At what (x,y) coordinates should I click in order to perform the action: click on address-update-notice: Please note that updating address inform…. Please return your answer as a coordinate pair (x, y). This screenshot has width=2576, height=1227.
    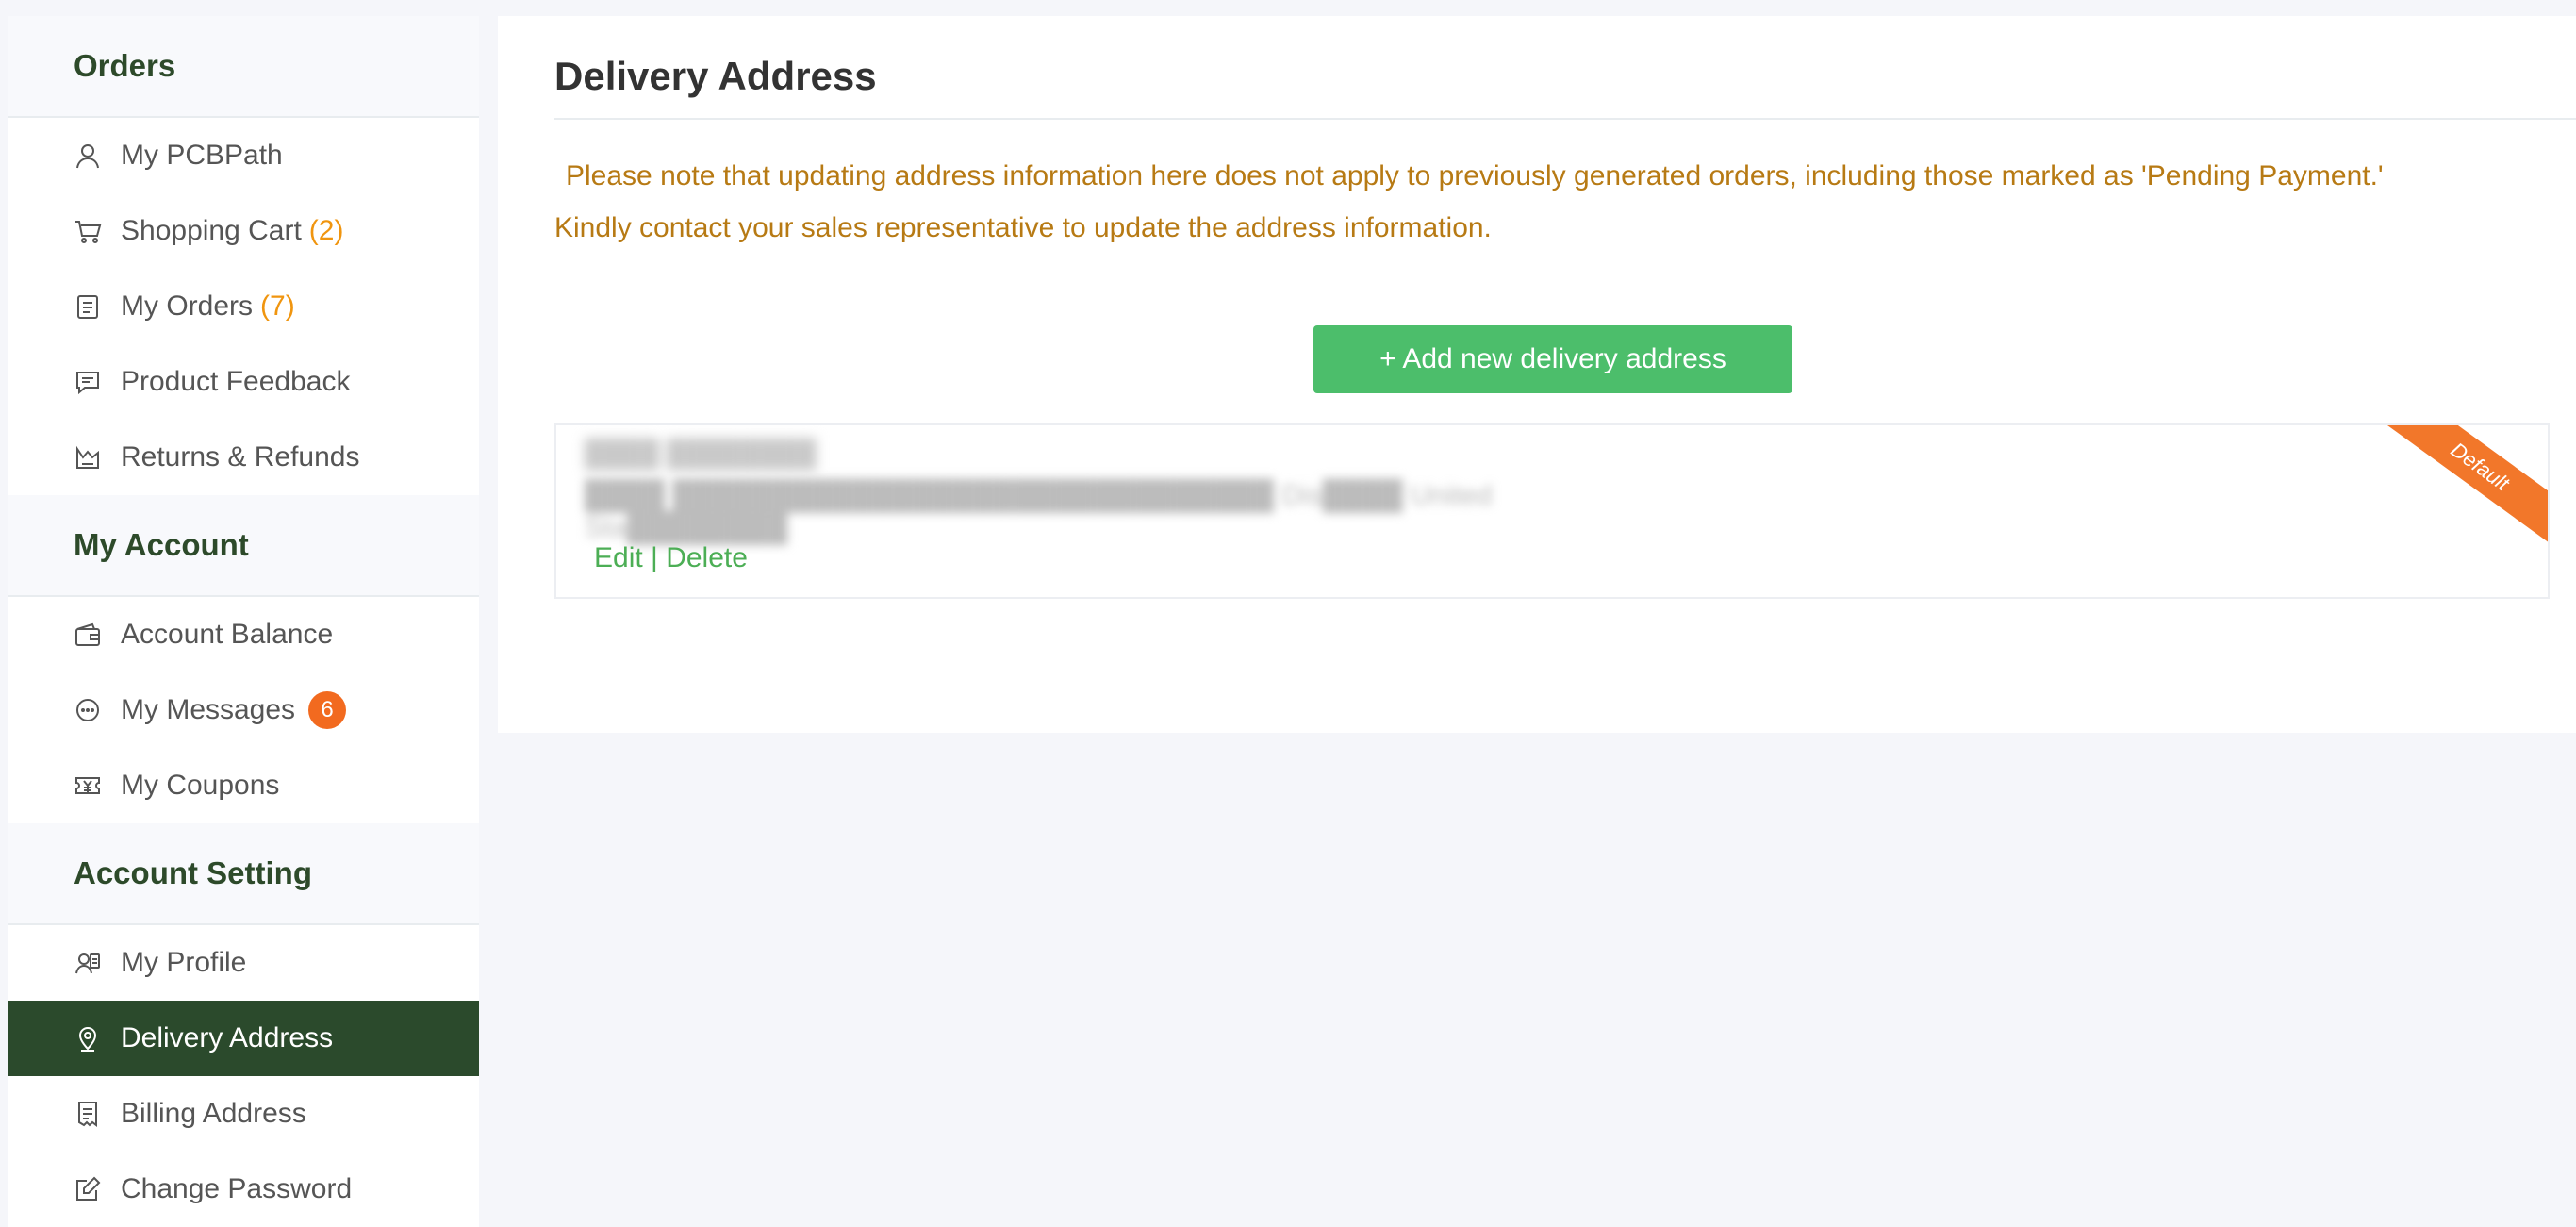
    Looking at the image, I should click on (1549, 202).